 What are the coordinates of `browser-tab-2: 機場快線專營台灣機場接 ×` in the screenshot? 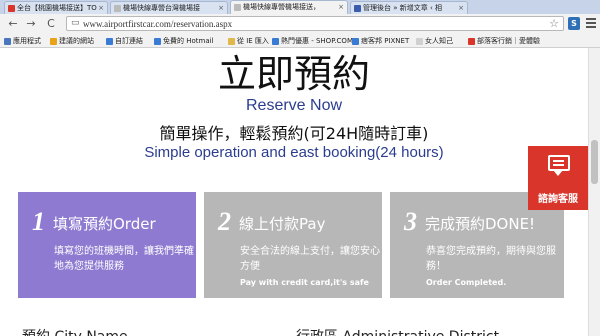 It's located at (169, 7).